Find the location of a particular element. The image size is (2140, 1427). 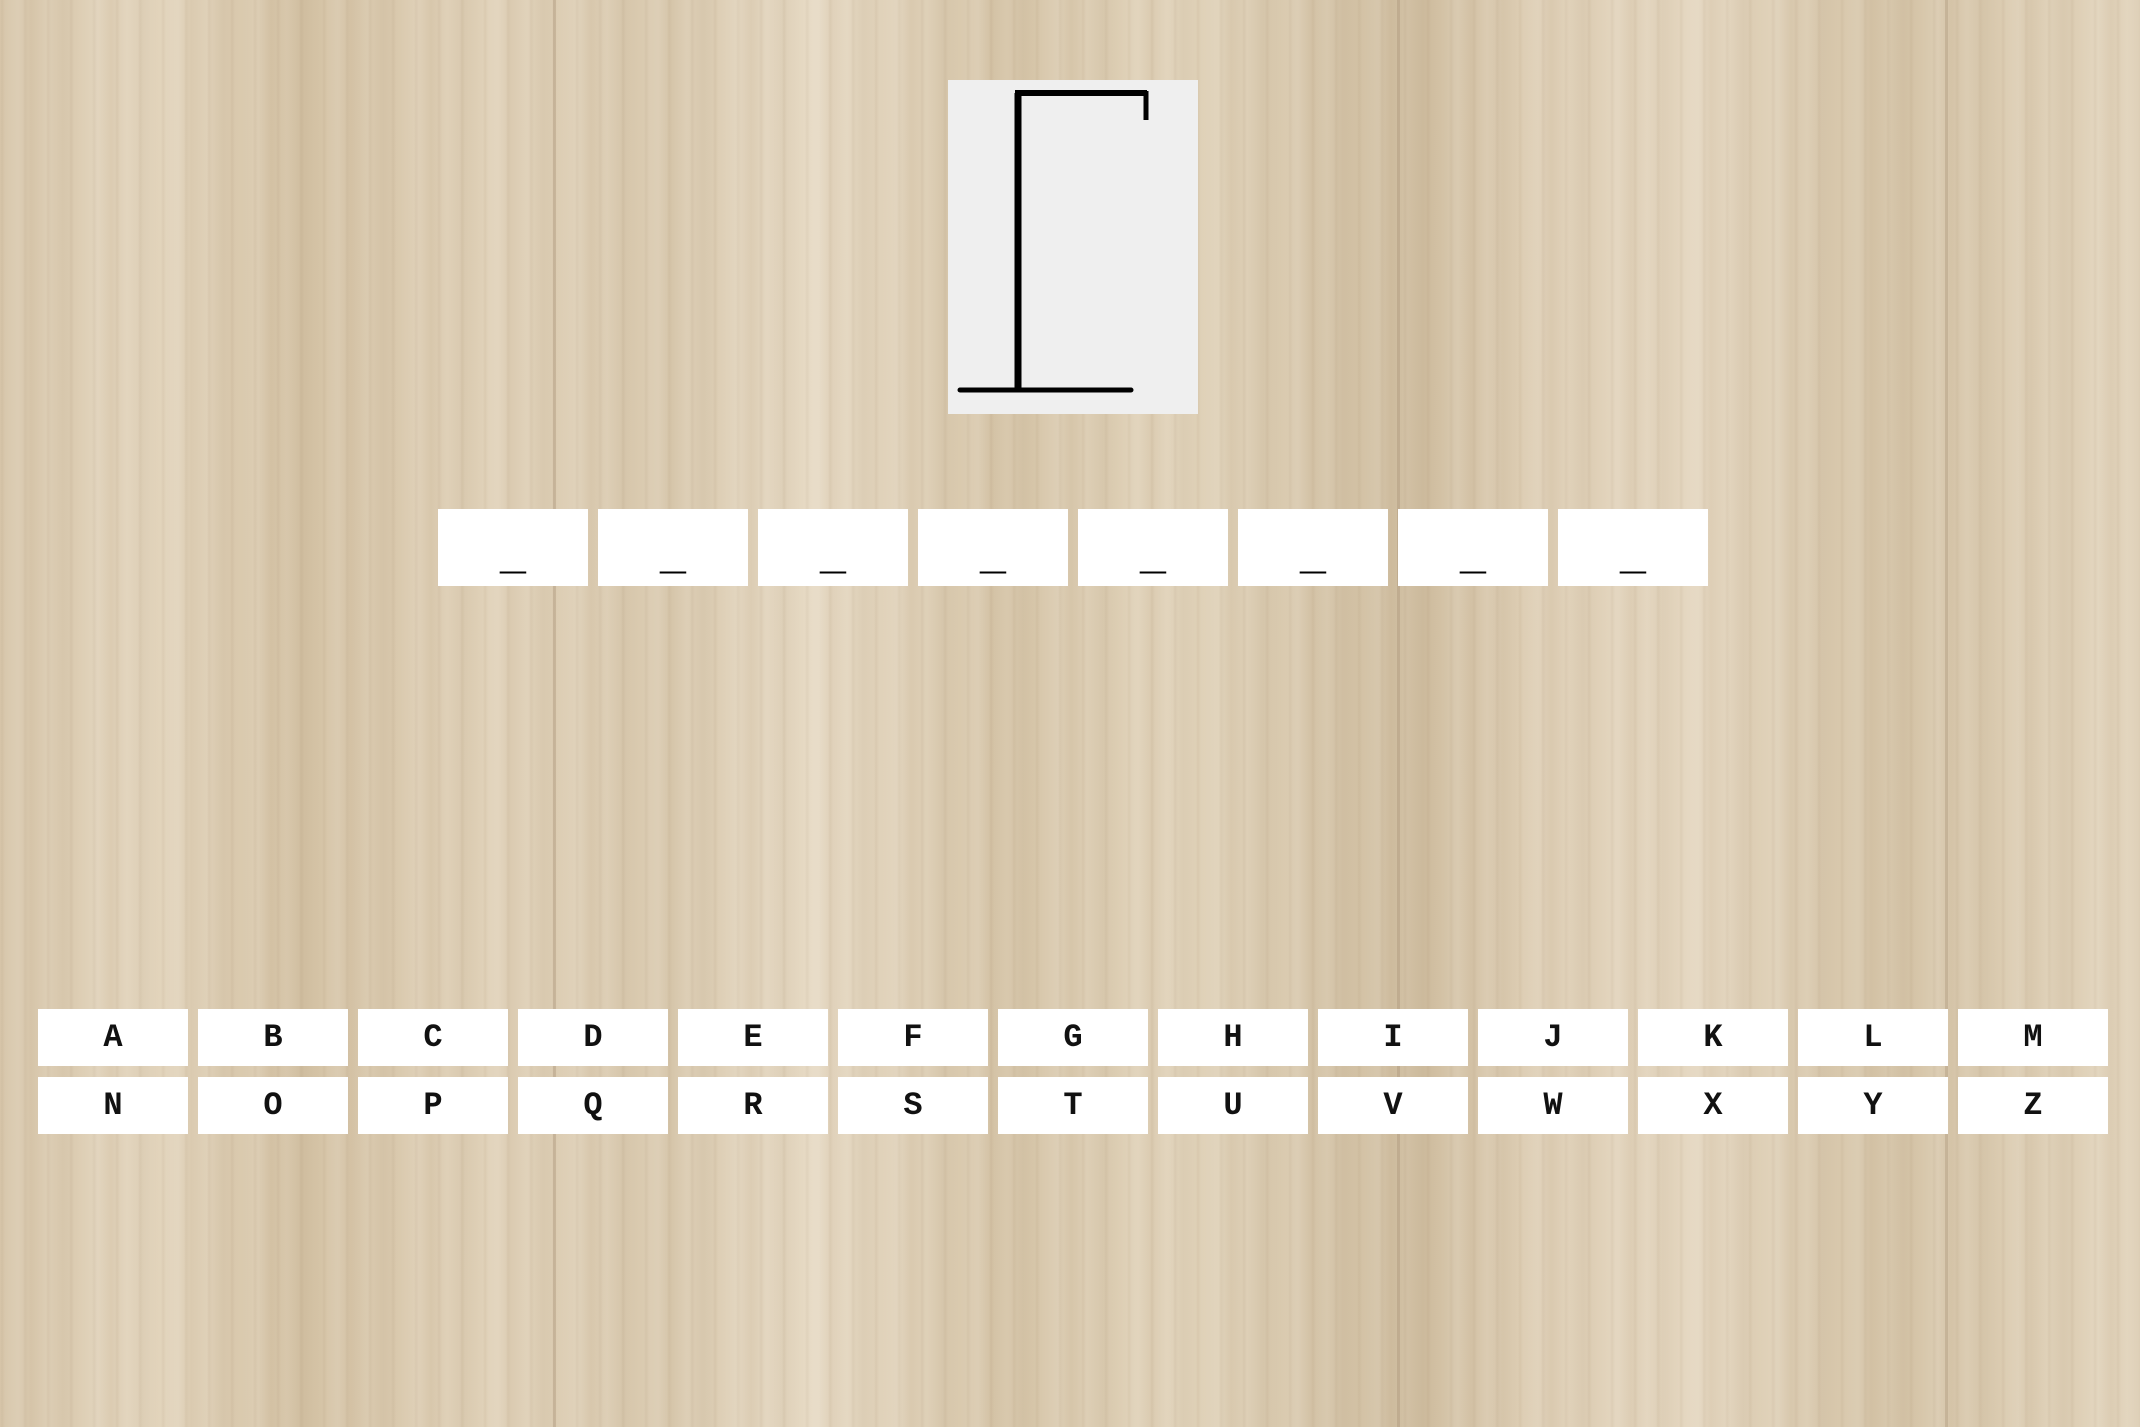

key-o: O is located at coordinates (273, 1105).